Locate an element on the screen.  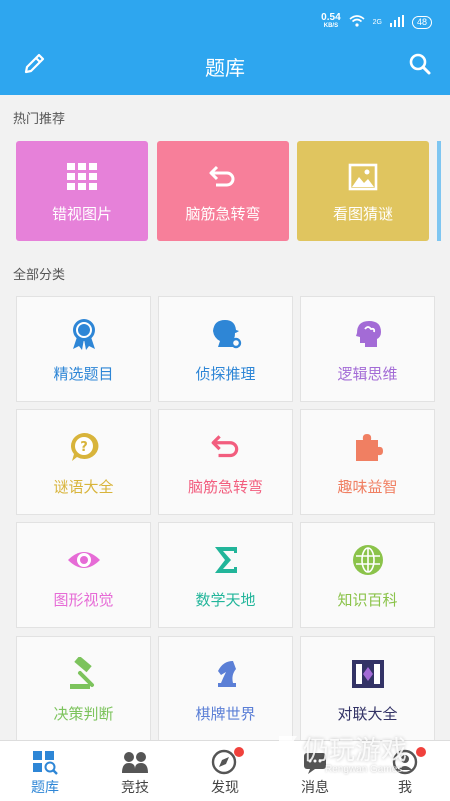
category-label: 数学天地 is located at coordinates (225, 600).